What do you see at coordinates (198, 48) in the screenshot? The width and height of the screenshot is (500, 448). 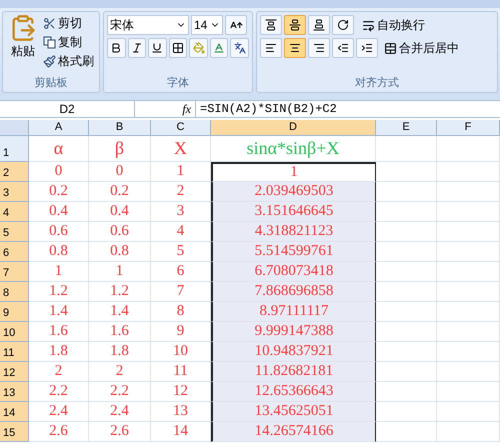 I see `fill-color-button` at bounding box center [198, 48].